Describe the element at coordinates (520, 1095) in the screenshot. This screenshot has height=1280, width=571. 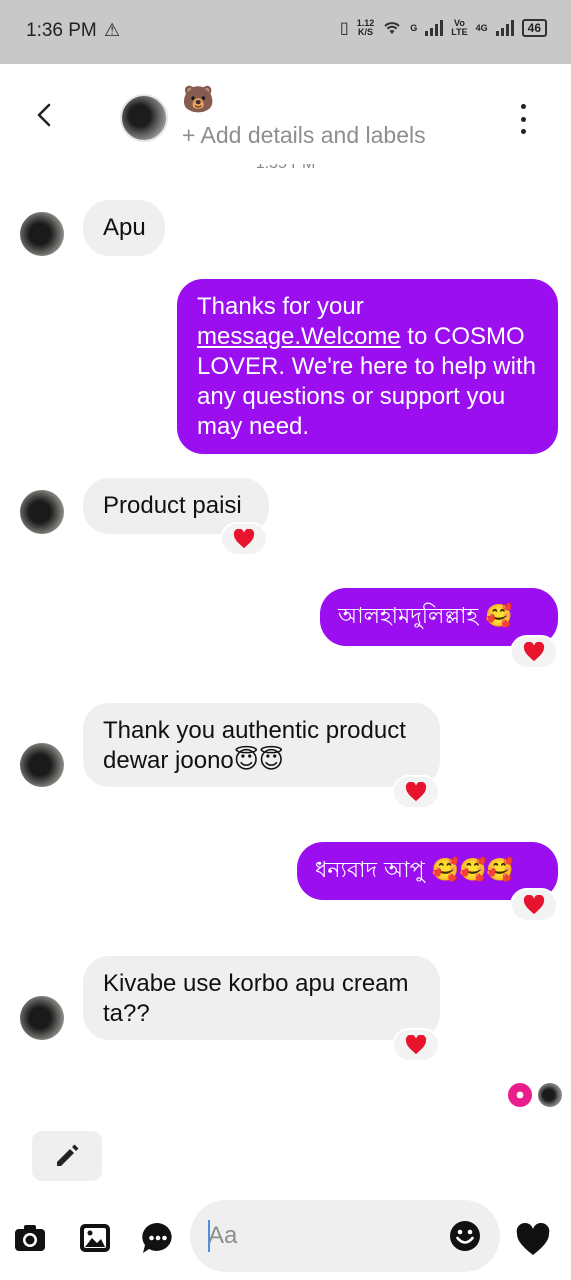
I see `seen-avatar-page` at that location.